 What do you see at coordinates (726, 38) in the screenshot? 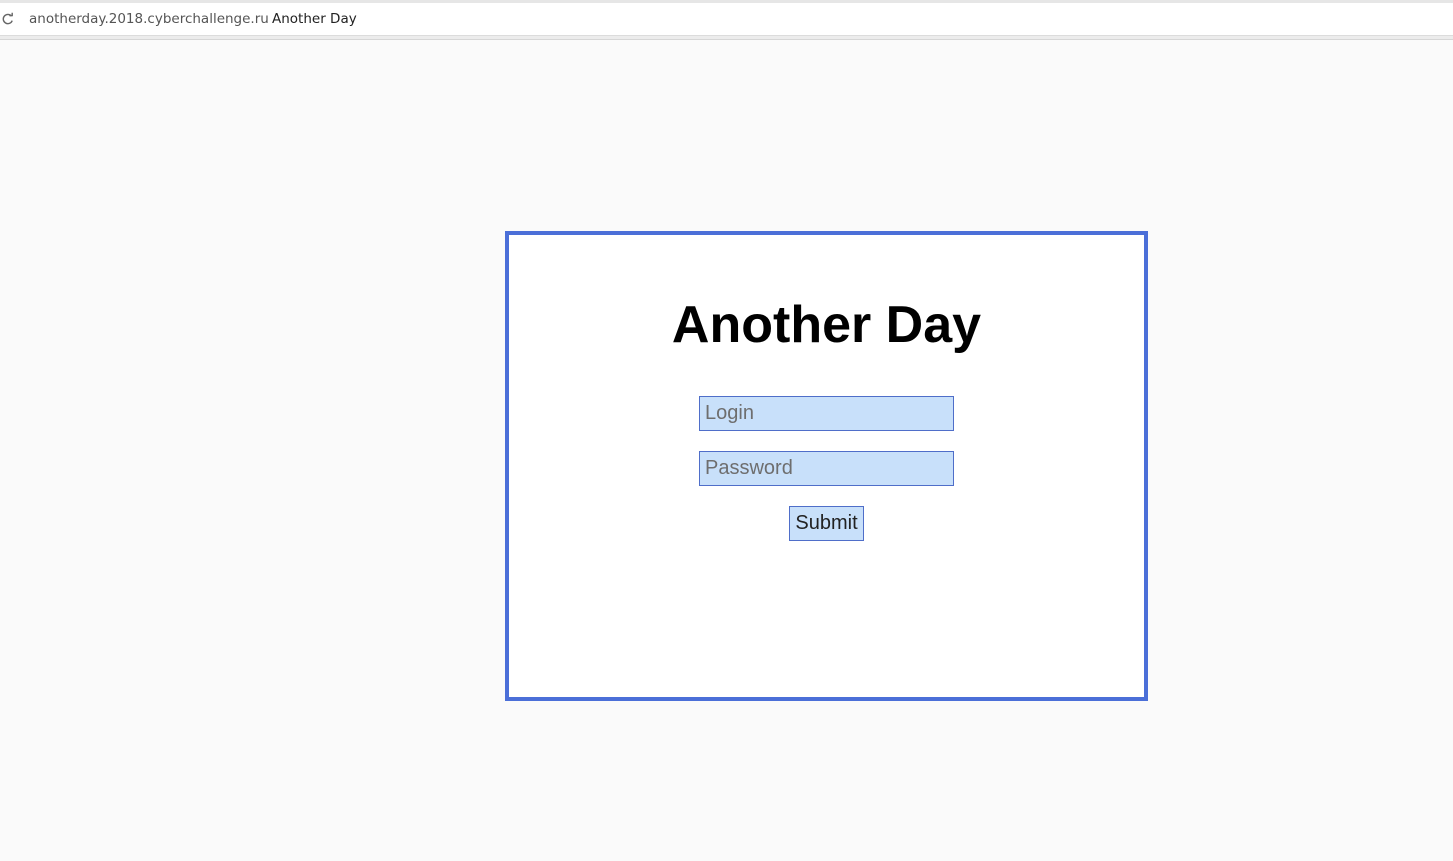
I see `toolbar-divider` at bounding box center [726, 38].